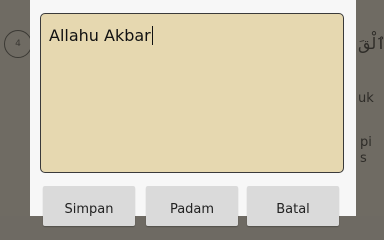  Describe the element at coordinates (89, 209) in the screenshot. I see `save-button-label: Simpan` at that location.